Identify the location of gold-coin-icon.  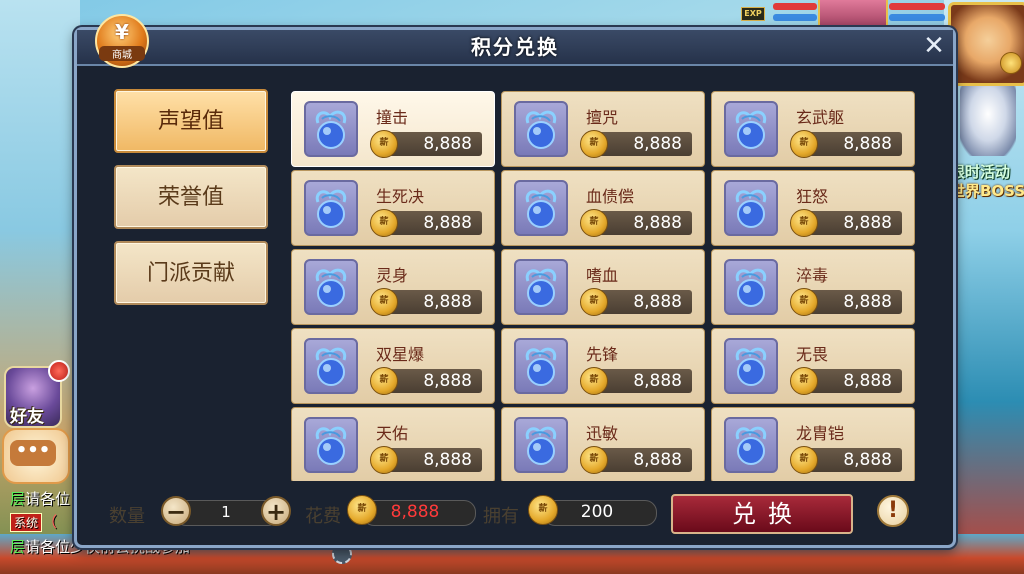
(1011, 63).